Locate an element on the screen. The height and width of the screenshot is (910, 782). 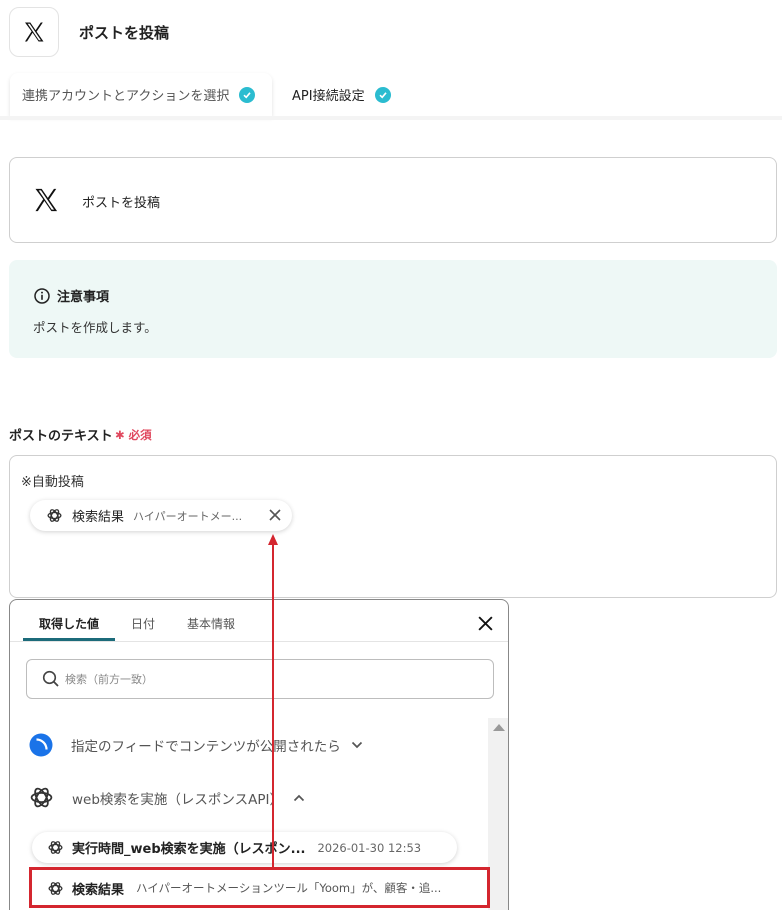
scroll-up-icon is located at coordinates (499, 727).